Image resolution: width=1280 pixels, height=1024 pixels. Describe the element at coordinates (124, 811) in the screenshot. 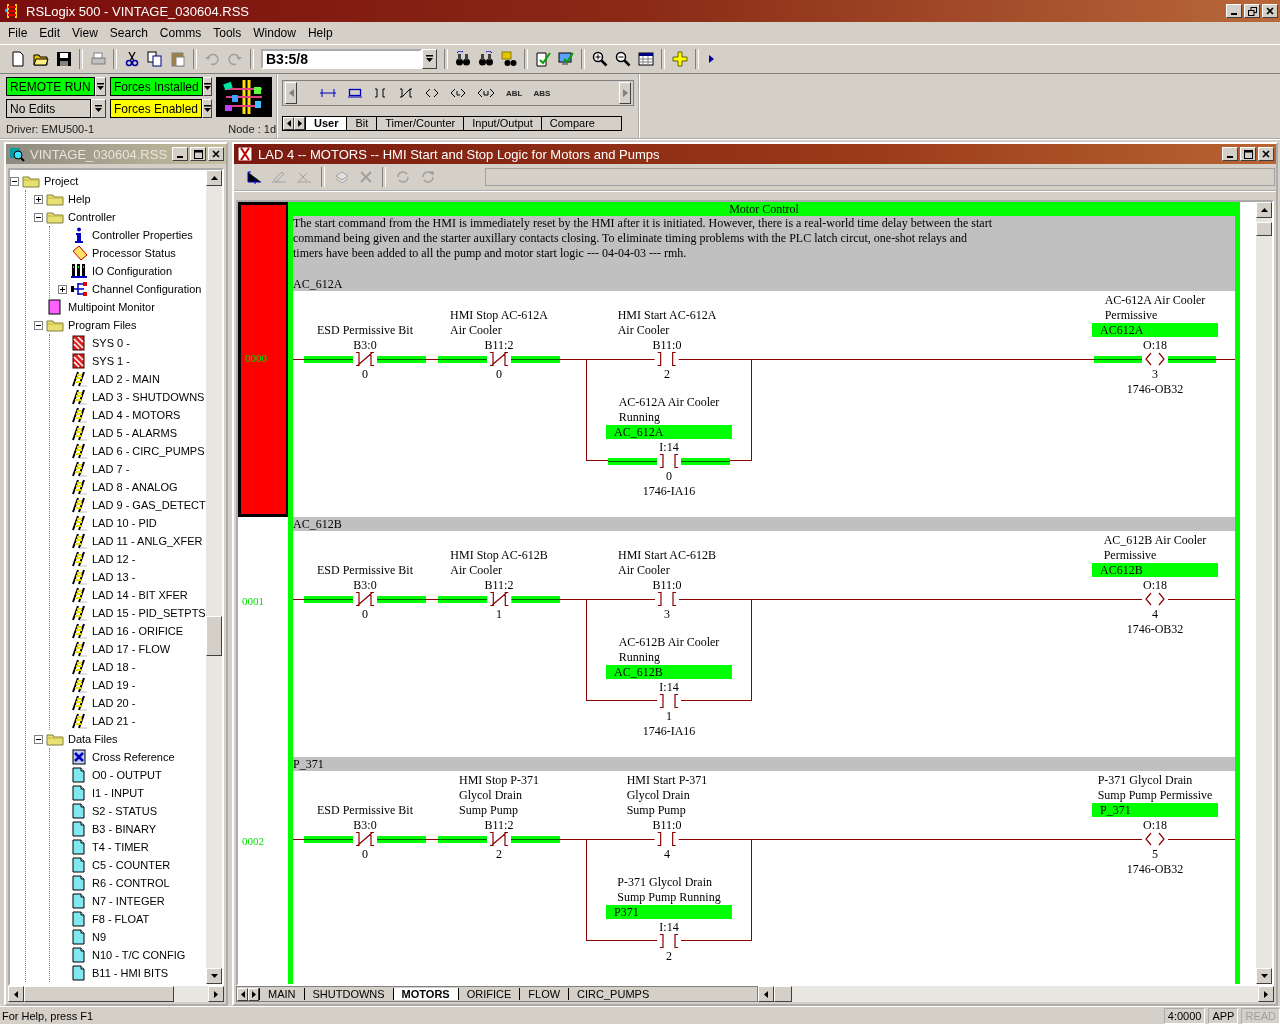

I see `tree-item: S2 - STATUS` at that location.